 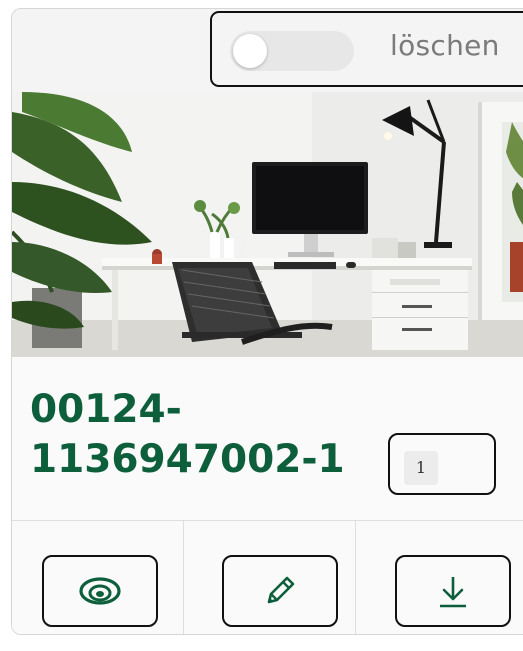 What do you see at coordinates (442, 464) in the screenshot?
I see `count-badge-frame: 1` at bounding box center [442, 464].